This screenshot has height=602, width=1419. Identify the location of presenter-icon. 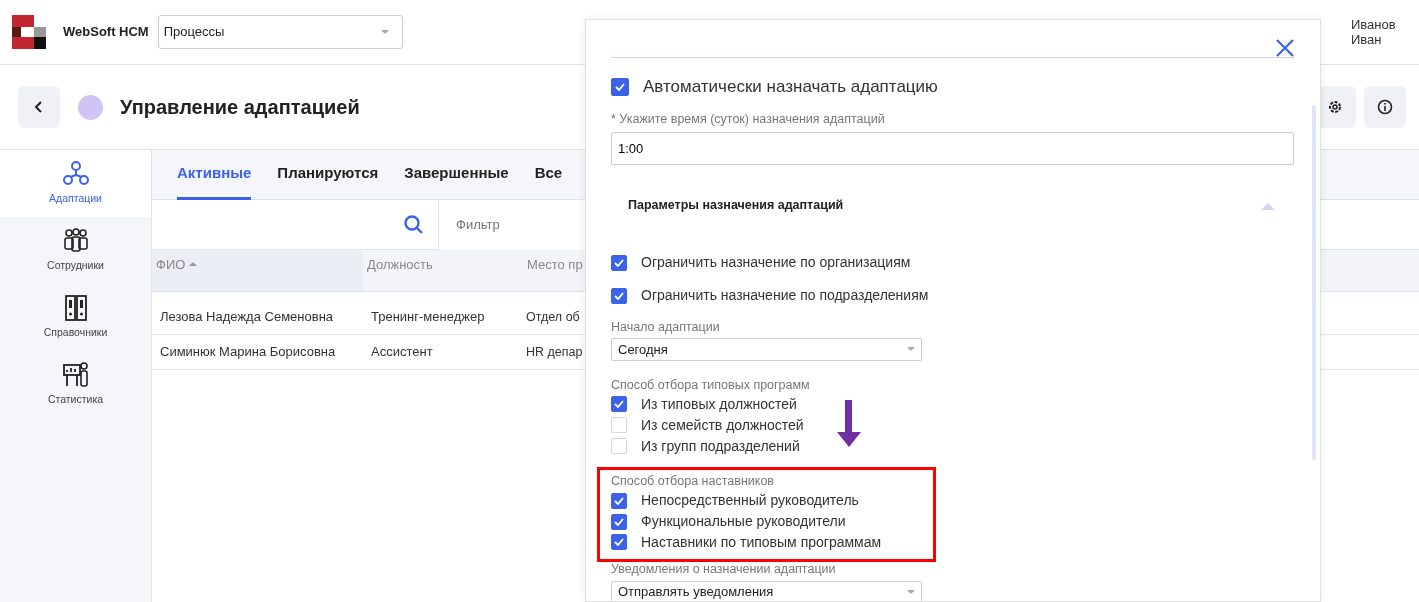
(75, 374).